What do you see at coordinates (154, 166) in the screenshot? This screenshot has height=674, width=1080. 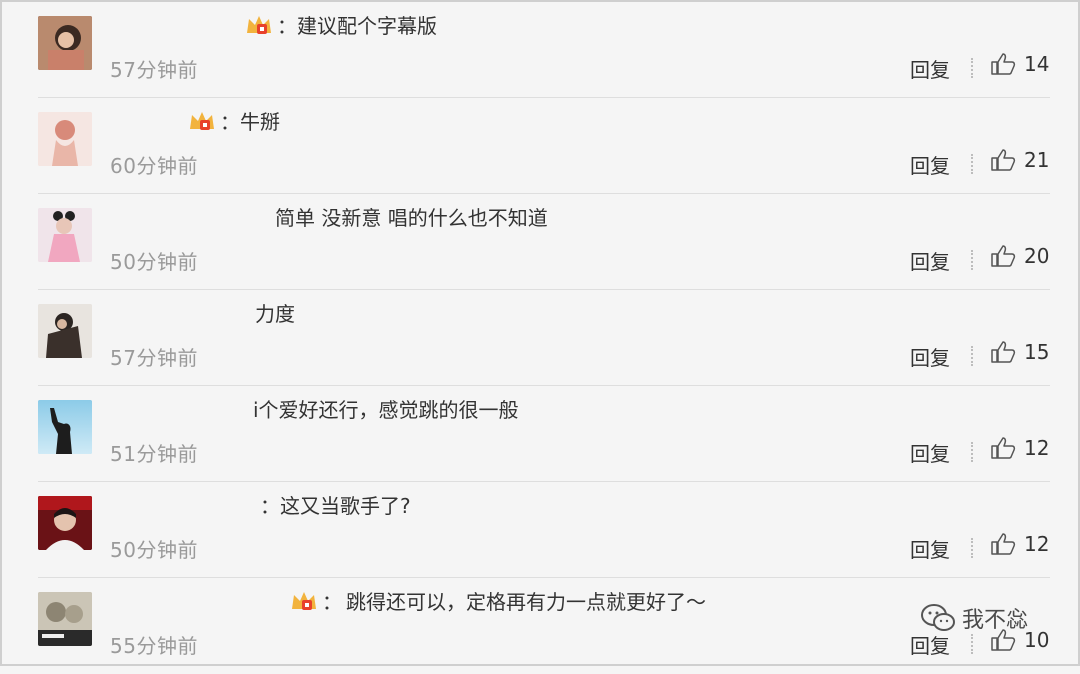 I see `comment-time: 60分钟前` at bounding box center [154, 166].